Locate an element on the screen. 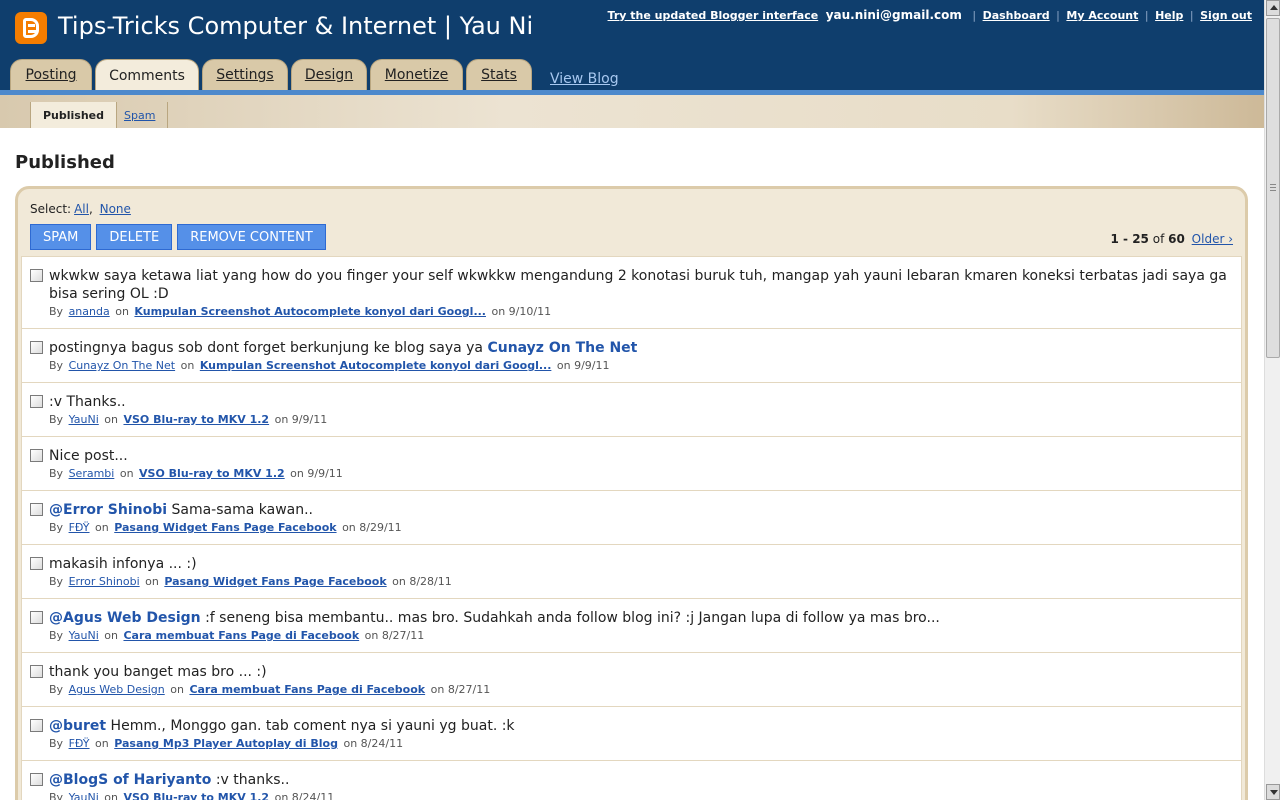 Image resolution: width=1280 pixels, height=800 pixels. try-updated-interface-link: Try the updated Blogger interface is located at coordinates (713, 15).